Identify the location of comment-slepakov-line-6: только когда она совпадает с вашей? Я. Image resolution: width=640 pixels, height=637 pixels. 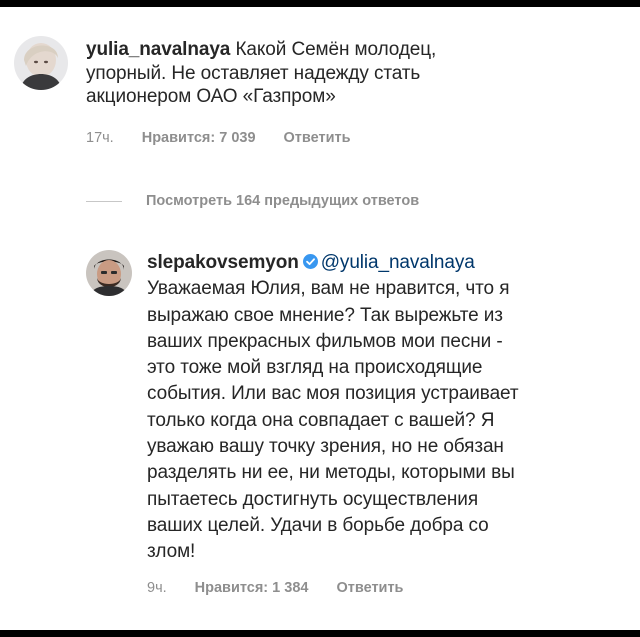
(321, 420).